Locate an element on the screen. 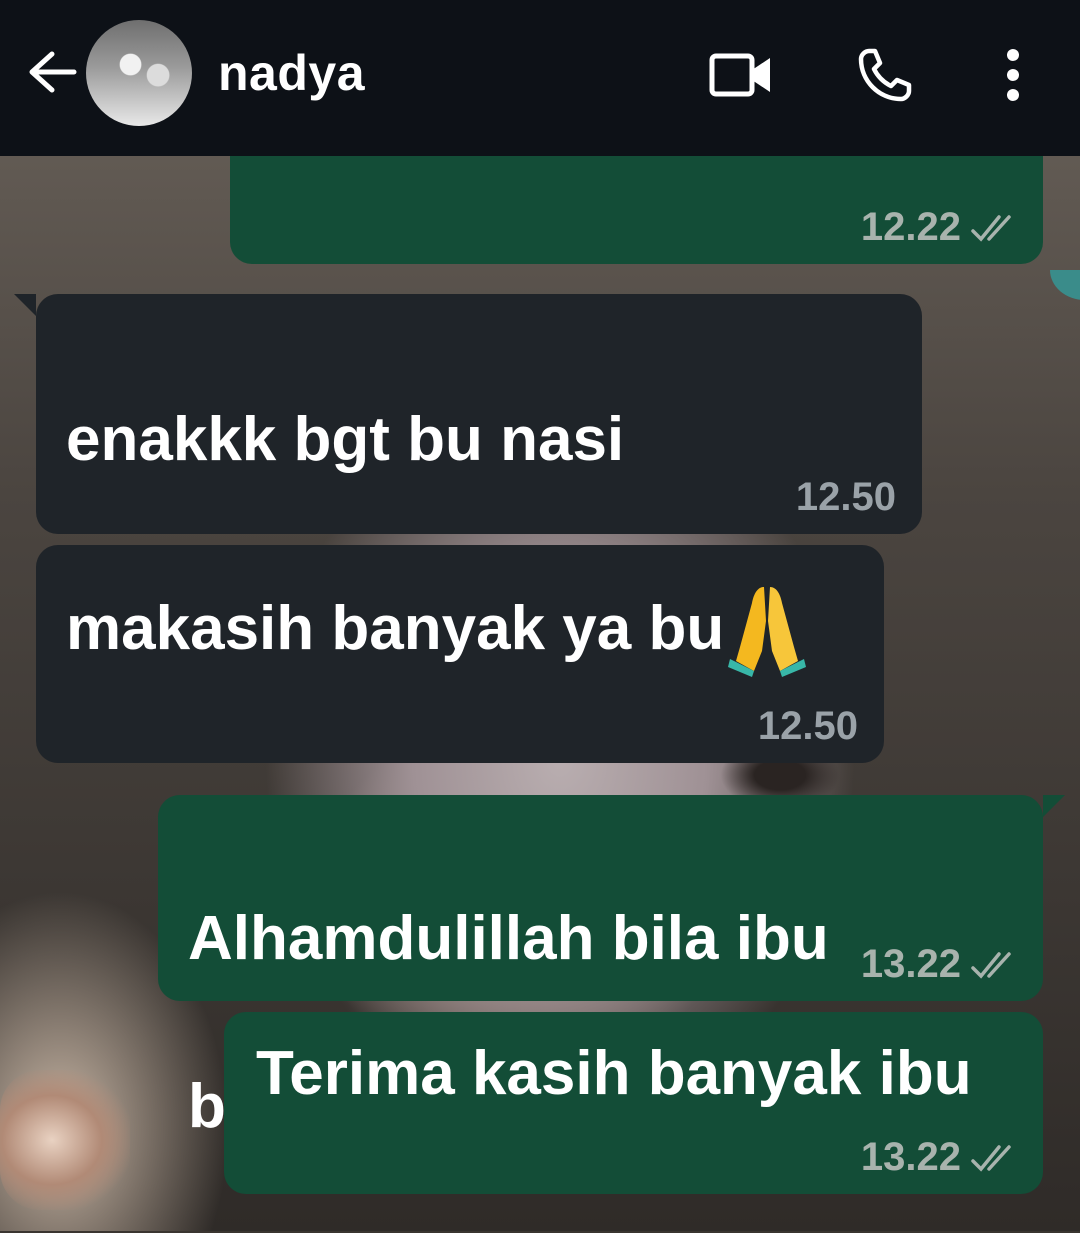 This screenshot has height=1233, width=1080. message-bubble-outgoing: Terima kasih banyak ibu 13.22 is located at coordinates (633, 1103).